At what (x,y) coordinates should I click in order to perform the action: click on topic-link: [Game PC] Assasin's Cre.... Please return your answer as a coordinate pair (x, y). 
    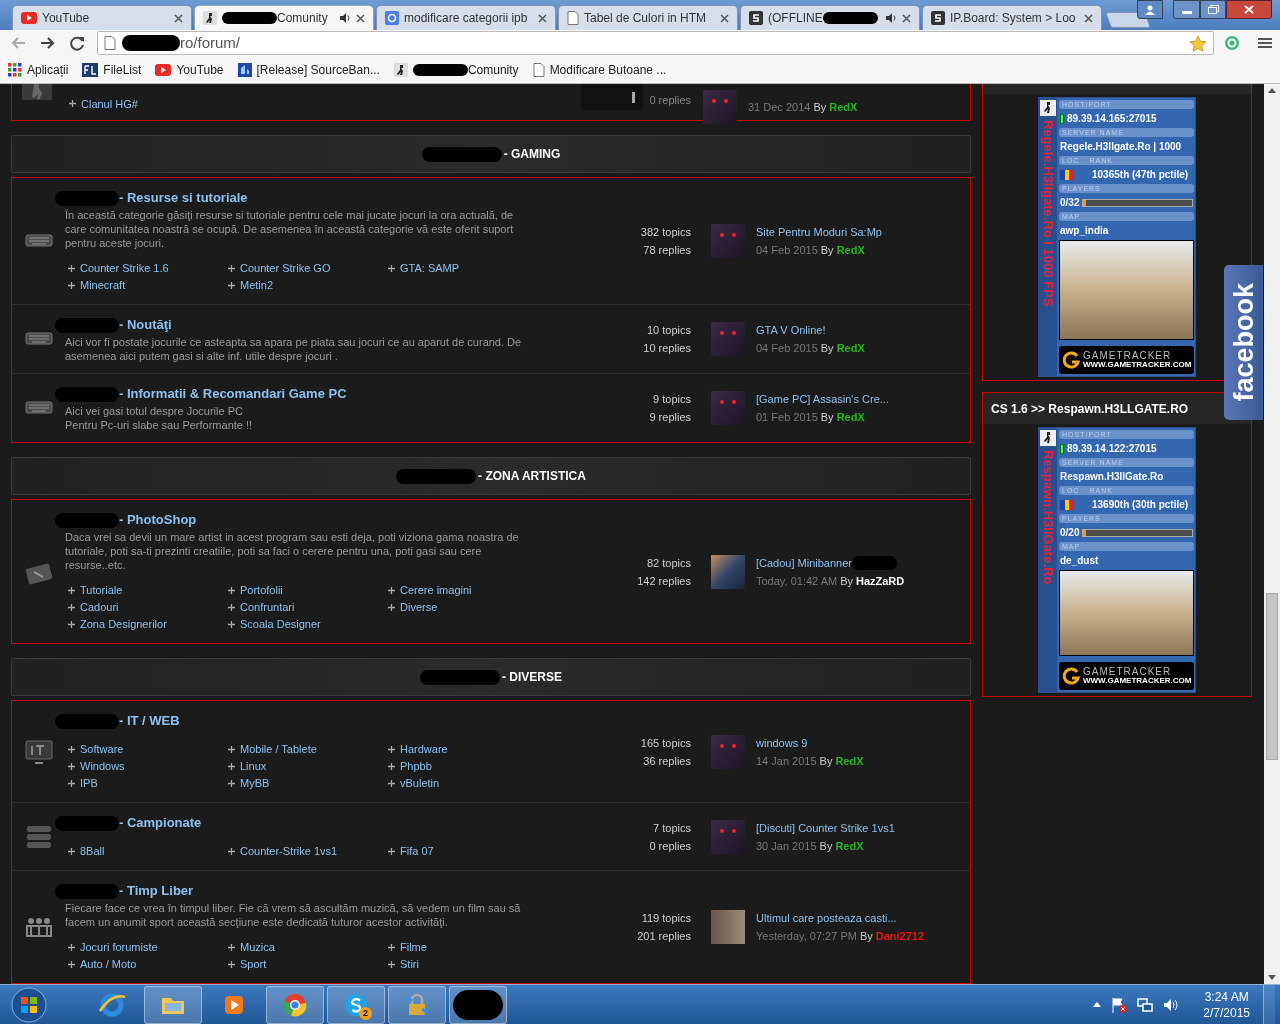
    Looking at the image, I should click on (822, 399).